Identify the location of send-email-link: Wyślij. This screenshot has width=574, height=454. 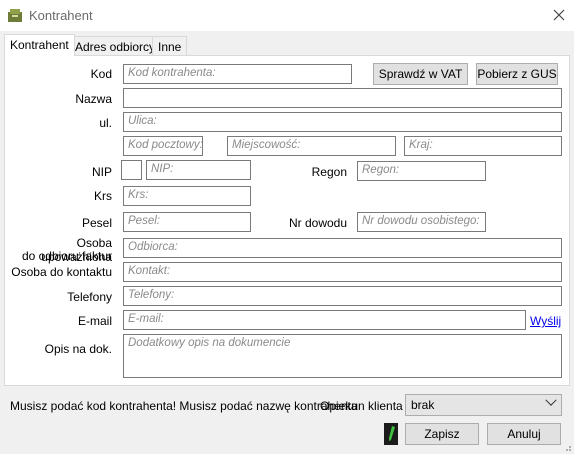
(545, 321).